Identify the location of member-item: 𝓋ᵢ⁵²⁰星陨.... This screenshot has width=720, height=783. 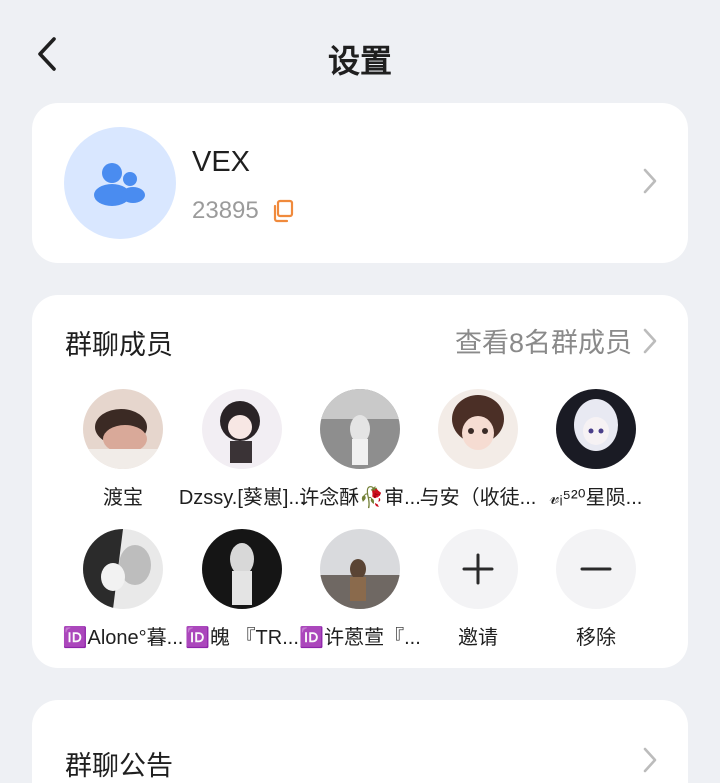
(596, 449).